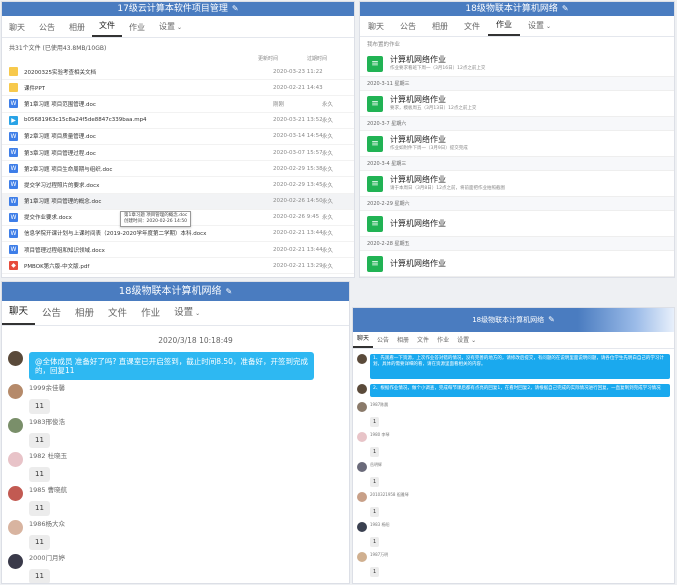  I want to click on file-name: 提交学习过程照片的要求.docx, so click(148, 185).